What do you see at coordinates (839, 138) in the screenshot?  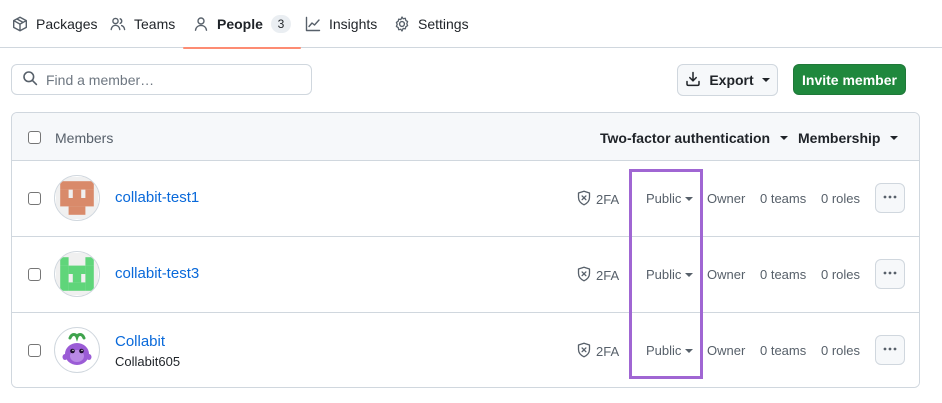 I see `membership-filter-label: Membership` at bounding box center [839, 138].